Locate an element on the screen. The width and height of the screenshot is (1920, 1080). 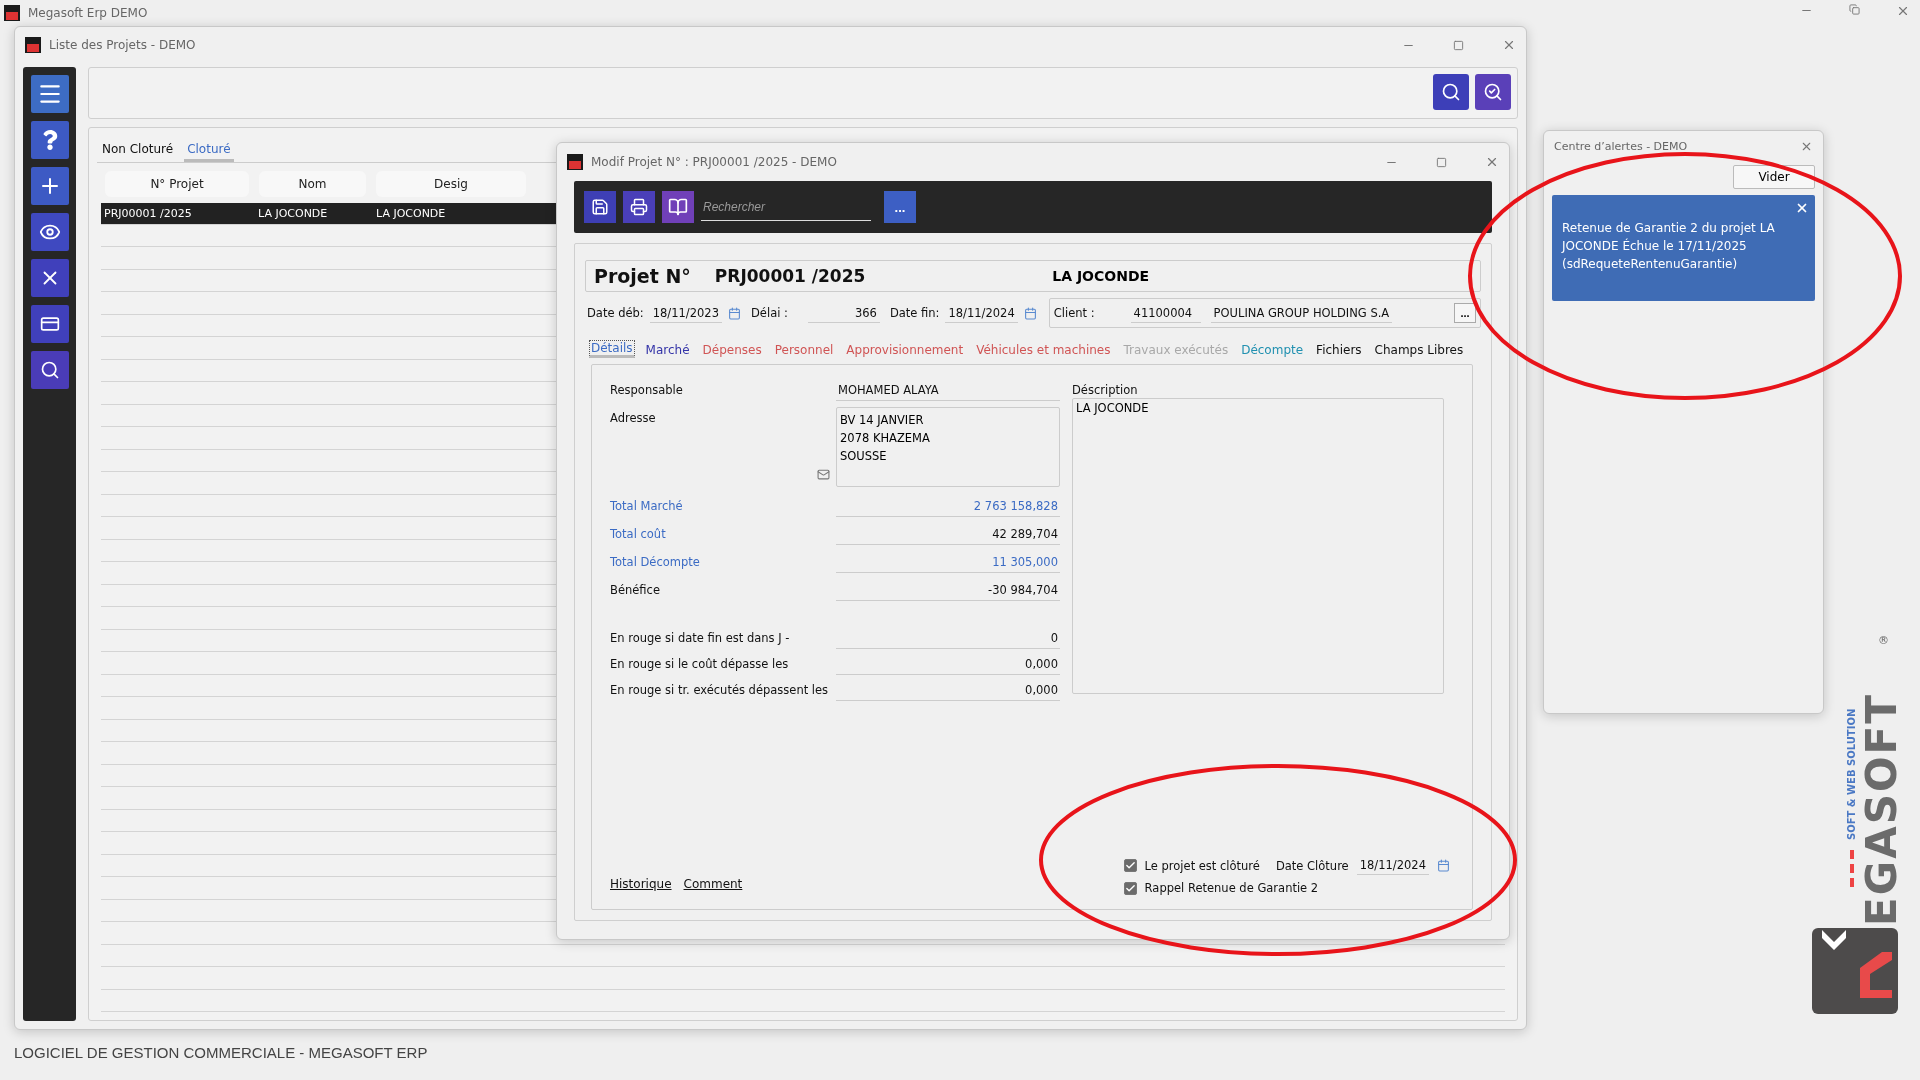
total-value: 11 305,000 is located at coordinates (948, 564).